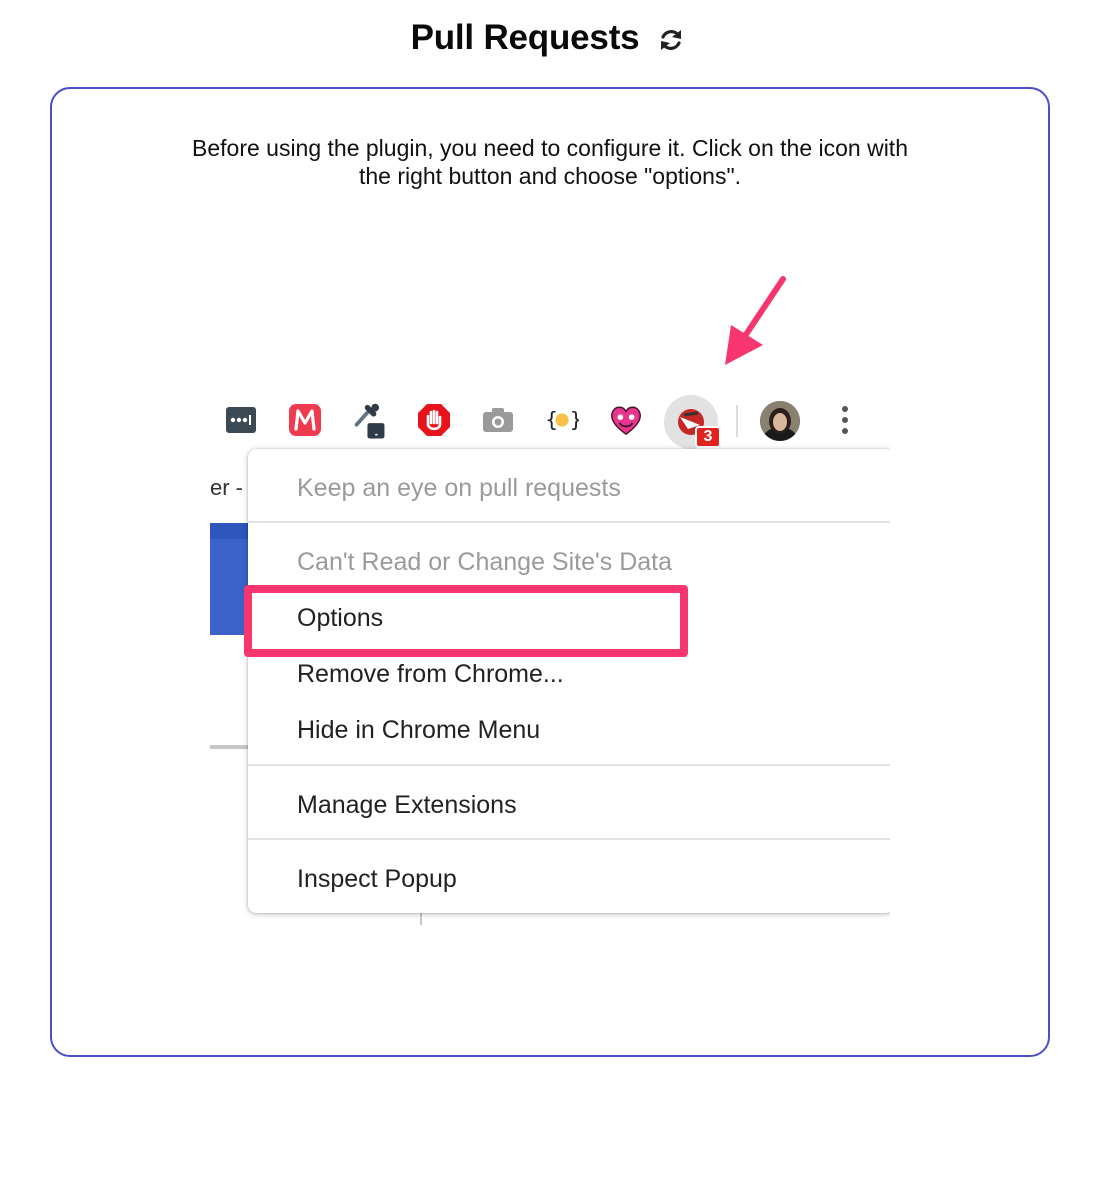 This screenshot has height=1194, width=1098. I want to click on page-title: Pull Requests, so click(525, 37).